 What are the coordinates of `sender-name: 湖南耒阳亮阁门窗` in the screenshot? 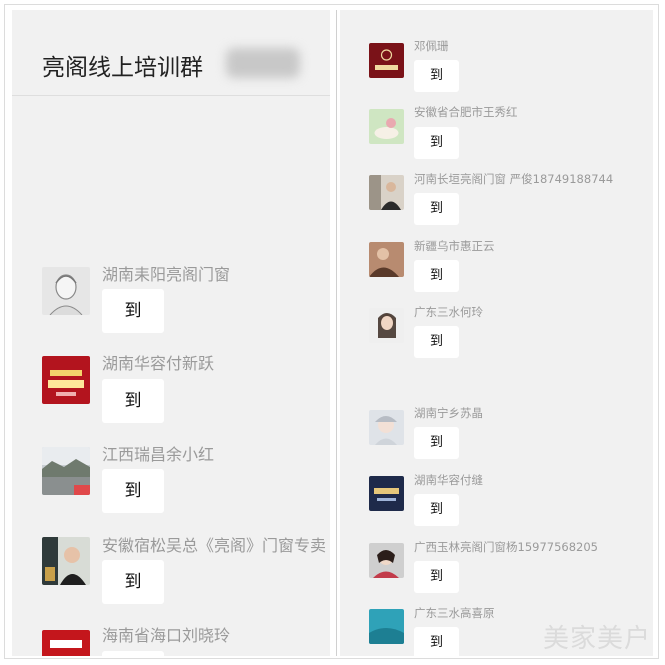 It's located at (166, 274).